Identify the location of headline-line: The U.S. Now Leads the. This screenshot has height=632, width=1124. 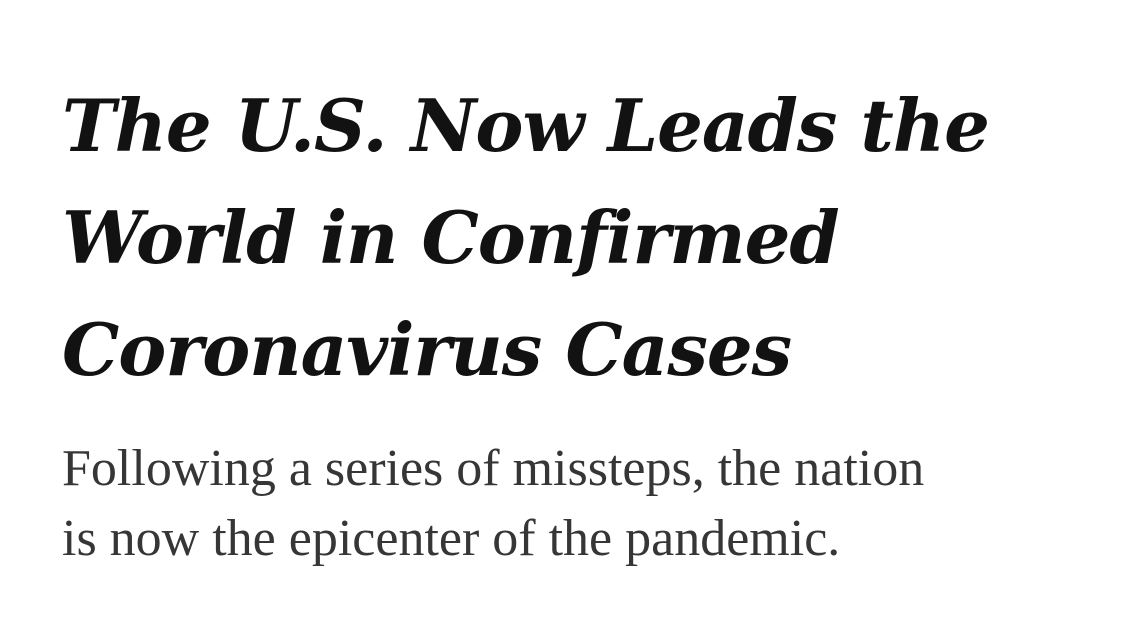
(526, 125).